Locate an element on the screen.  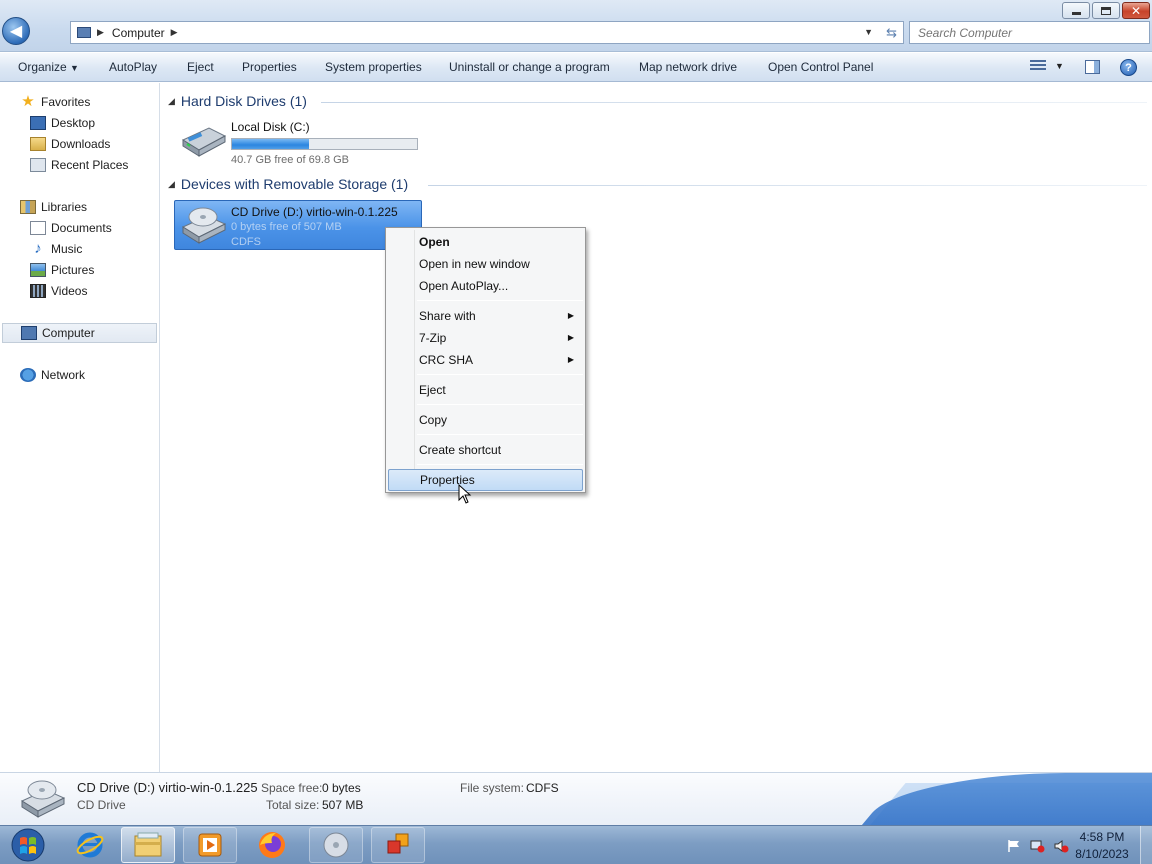
open-control-panel-button: Open Control Panel is located at coordinates (820, 67).